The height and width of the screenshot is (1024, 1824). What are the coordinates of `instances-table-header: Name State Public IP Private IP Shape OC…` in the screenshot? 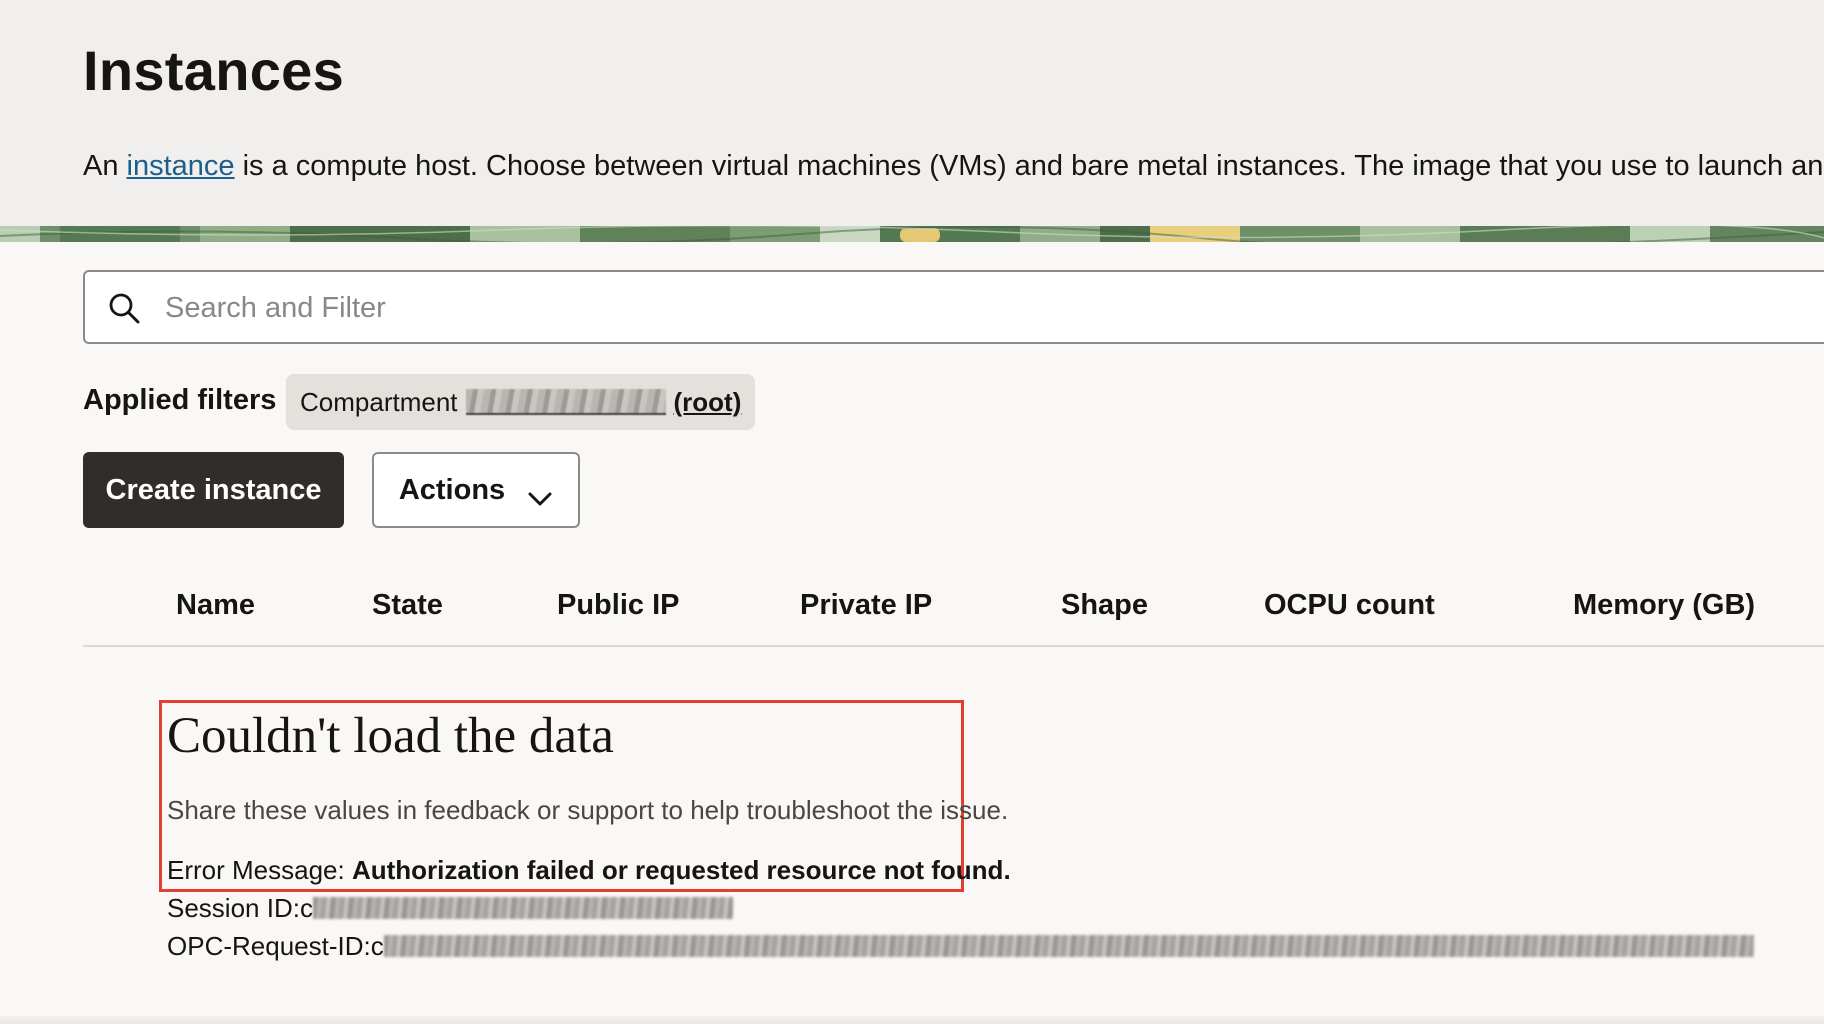 It's located at (953, 611).